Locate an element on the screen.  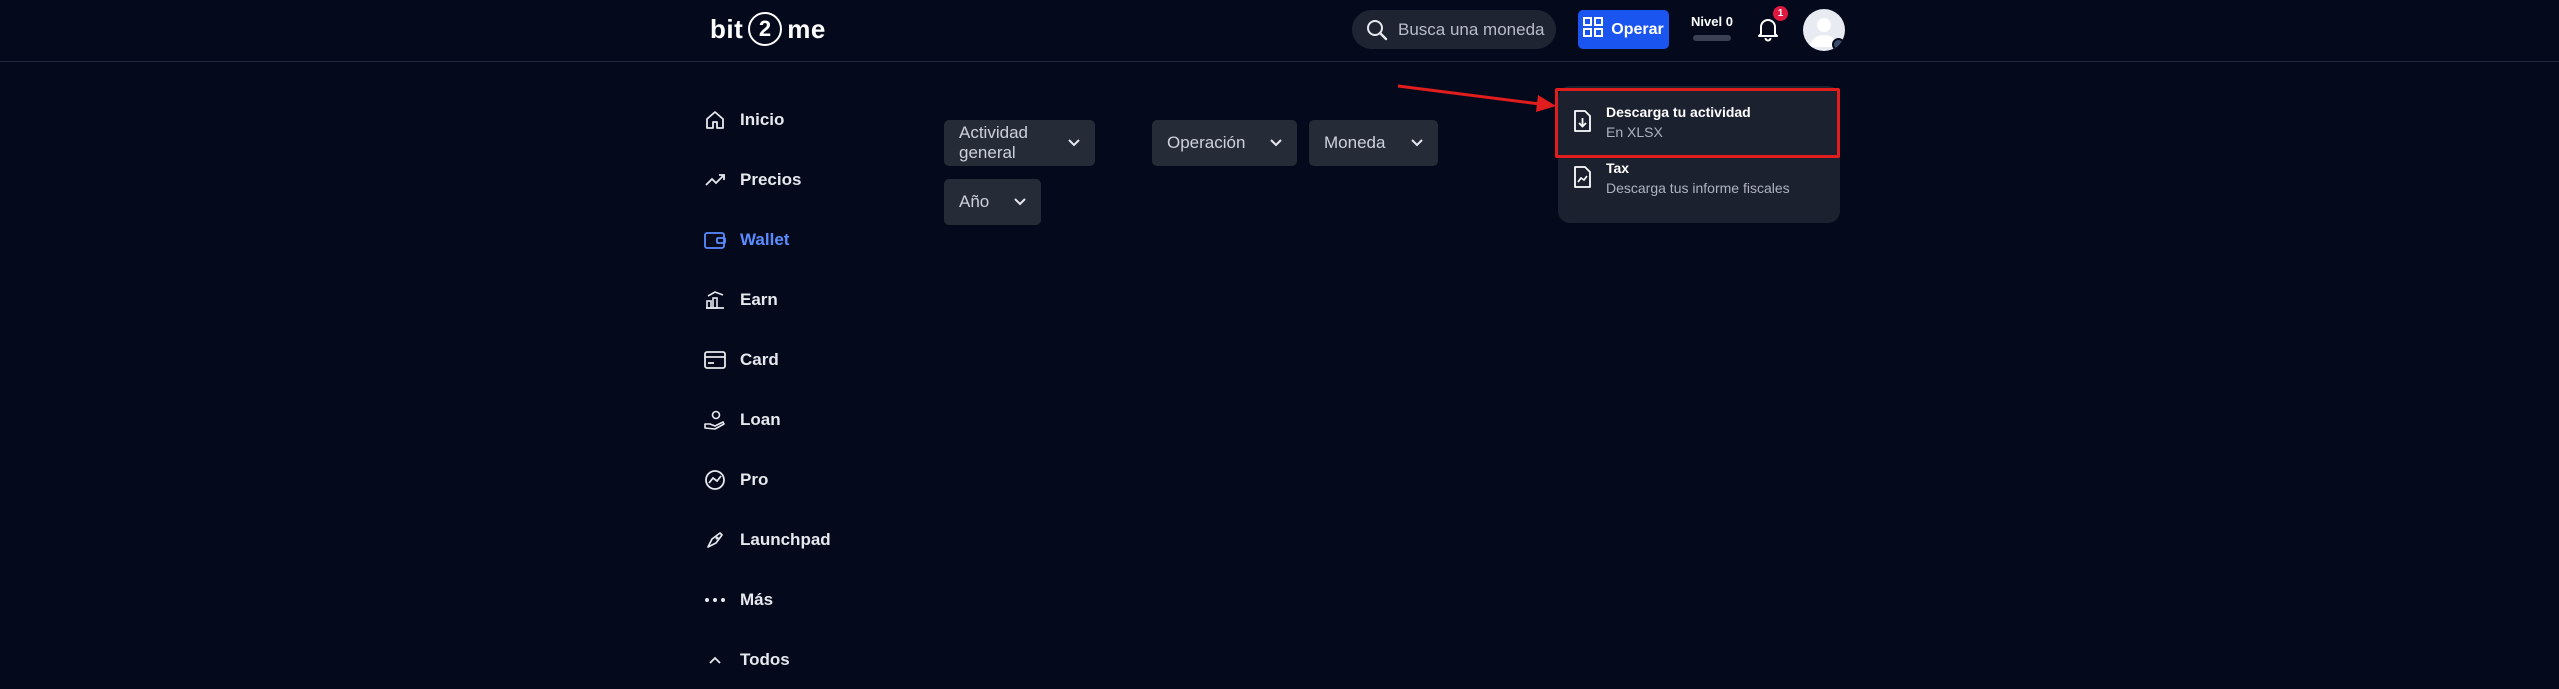
sidebar-item-todos: Todos is located at coordinates (804, 659).